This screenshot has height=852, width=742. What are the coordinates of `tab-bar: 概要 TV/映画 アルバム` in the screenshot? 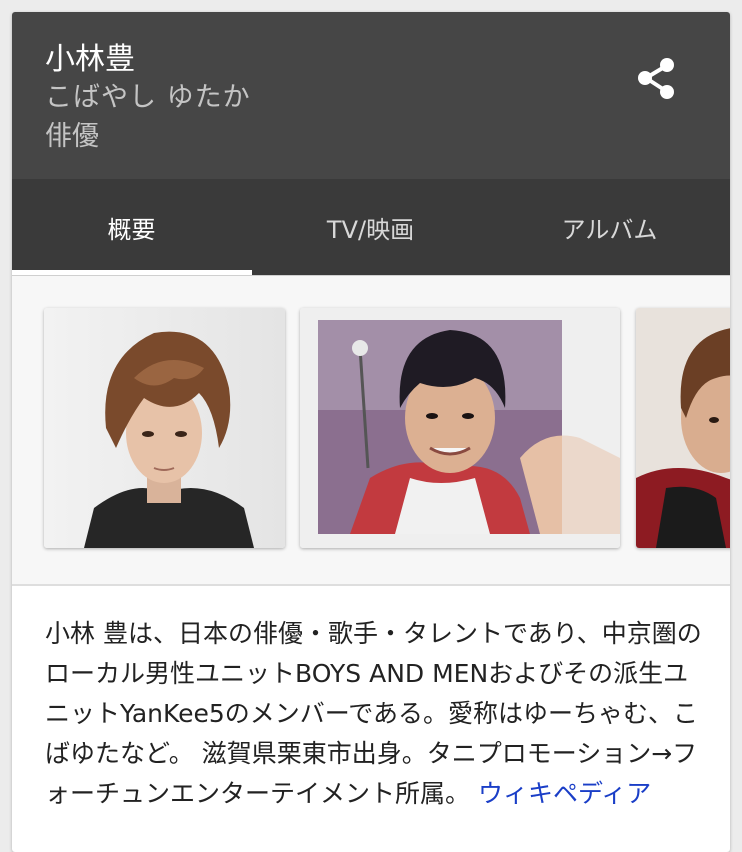 It's located at (371, 227).